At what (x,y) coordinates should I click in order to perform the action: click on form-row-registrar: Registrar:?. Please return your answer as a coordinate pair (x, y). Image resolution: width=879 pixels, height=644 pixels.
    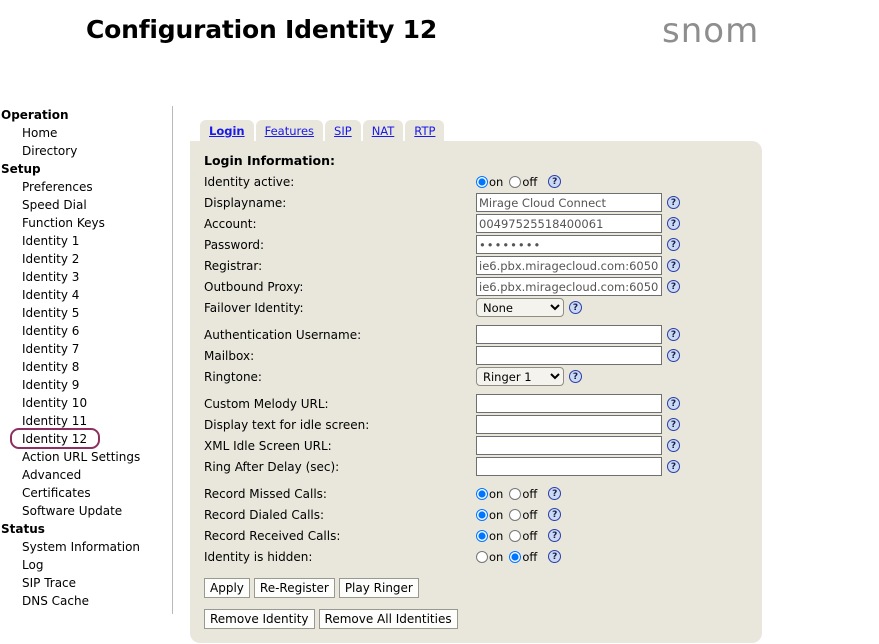
    Looking at the image, I should click on (476, 265).